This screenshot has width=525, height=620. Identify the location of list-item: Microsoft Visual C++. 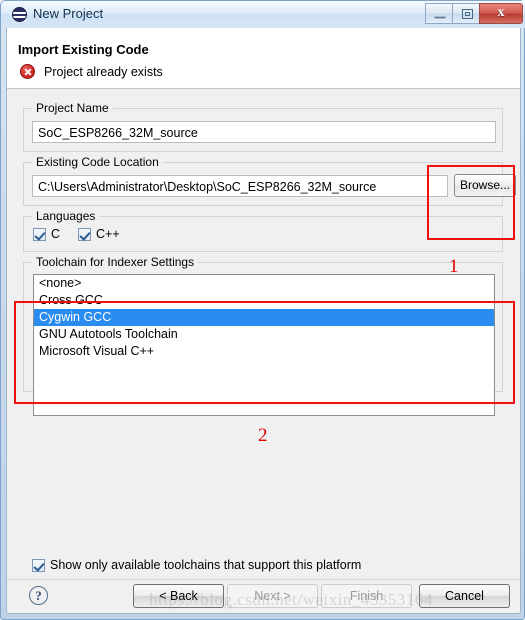
(264, 351).